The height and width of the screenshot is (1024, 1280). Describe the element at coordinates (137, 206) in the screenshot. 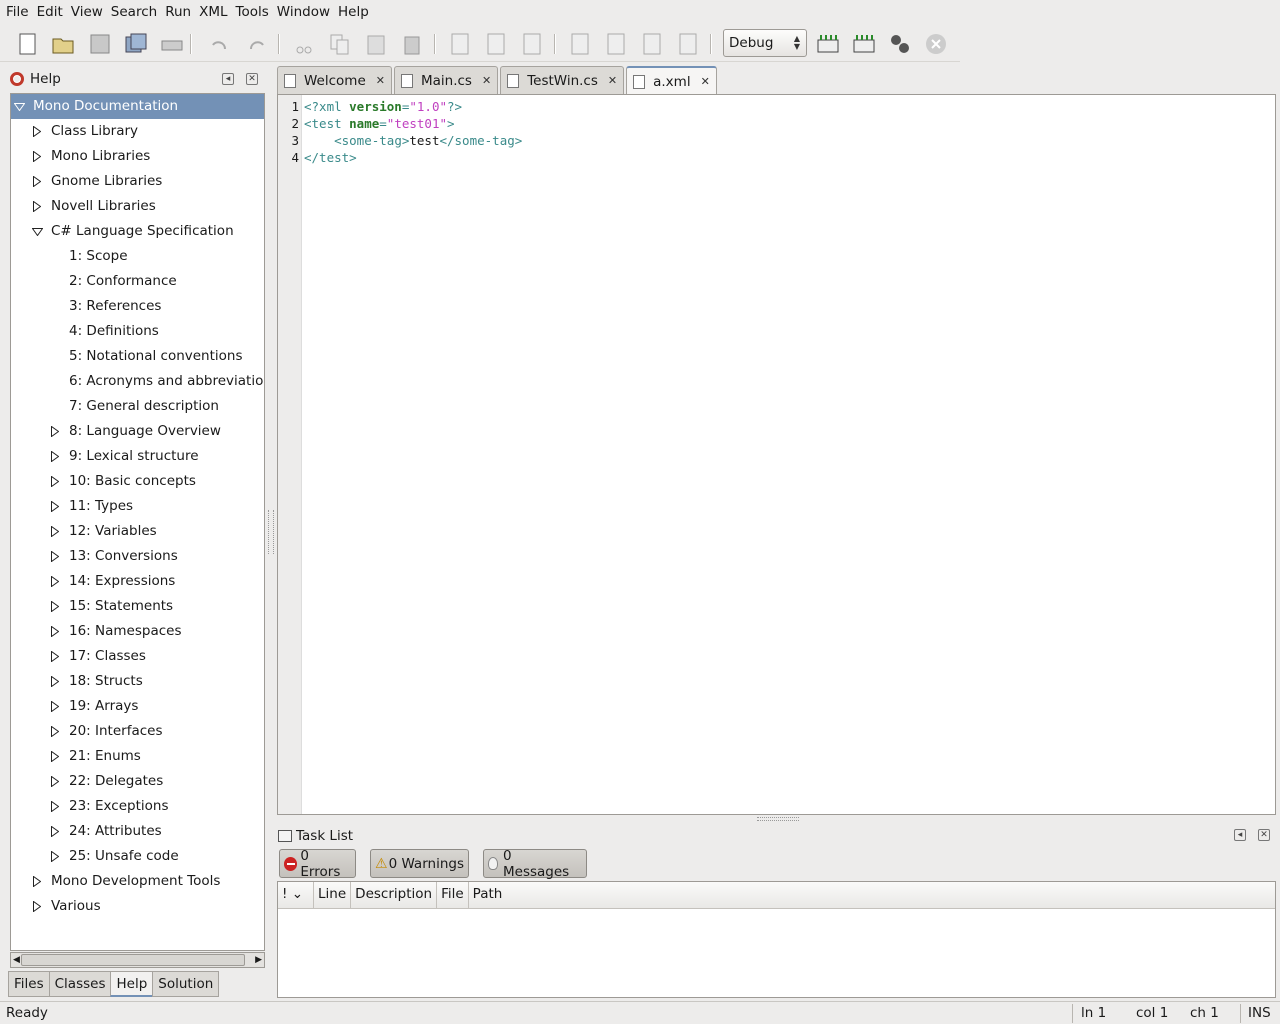

I see `tree-item: Novell Libraries` at that location.